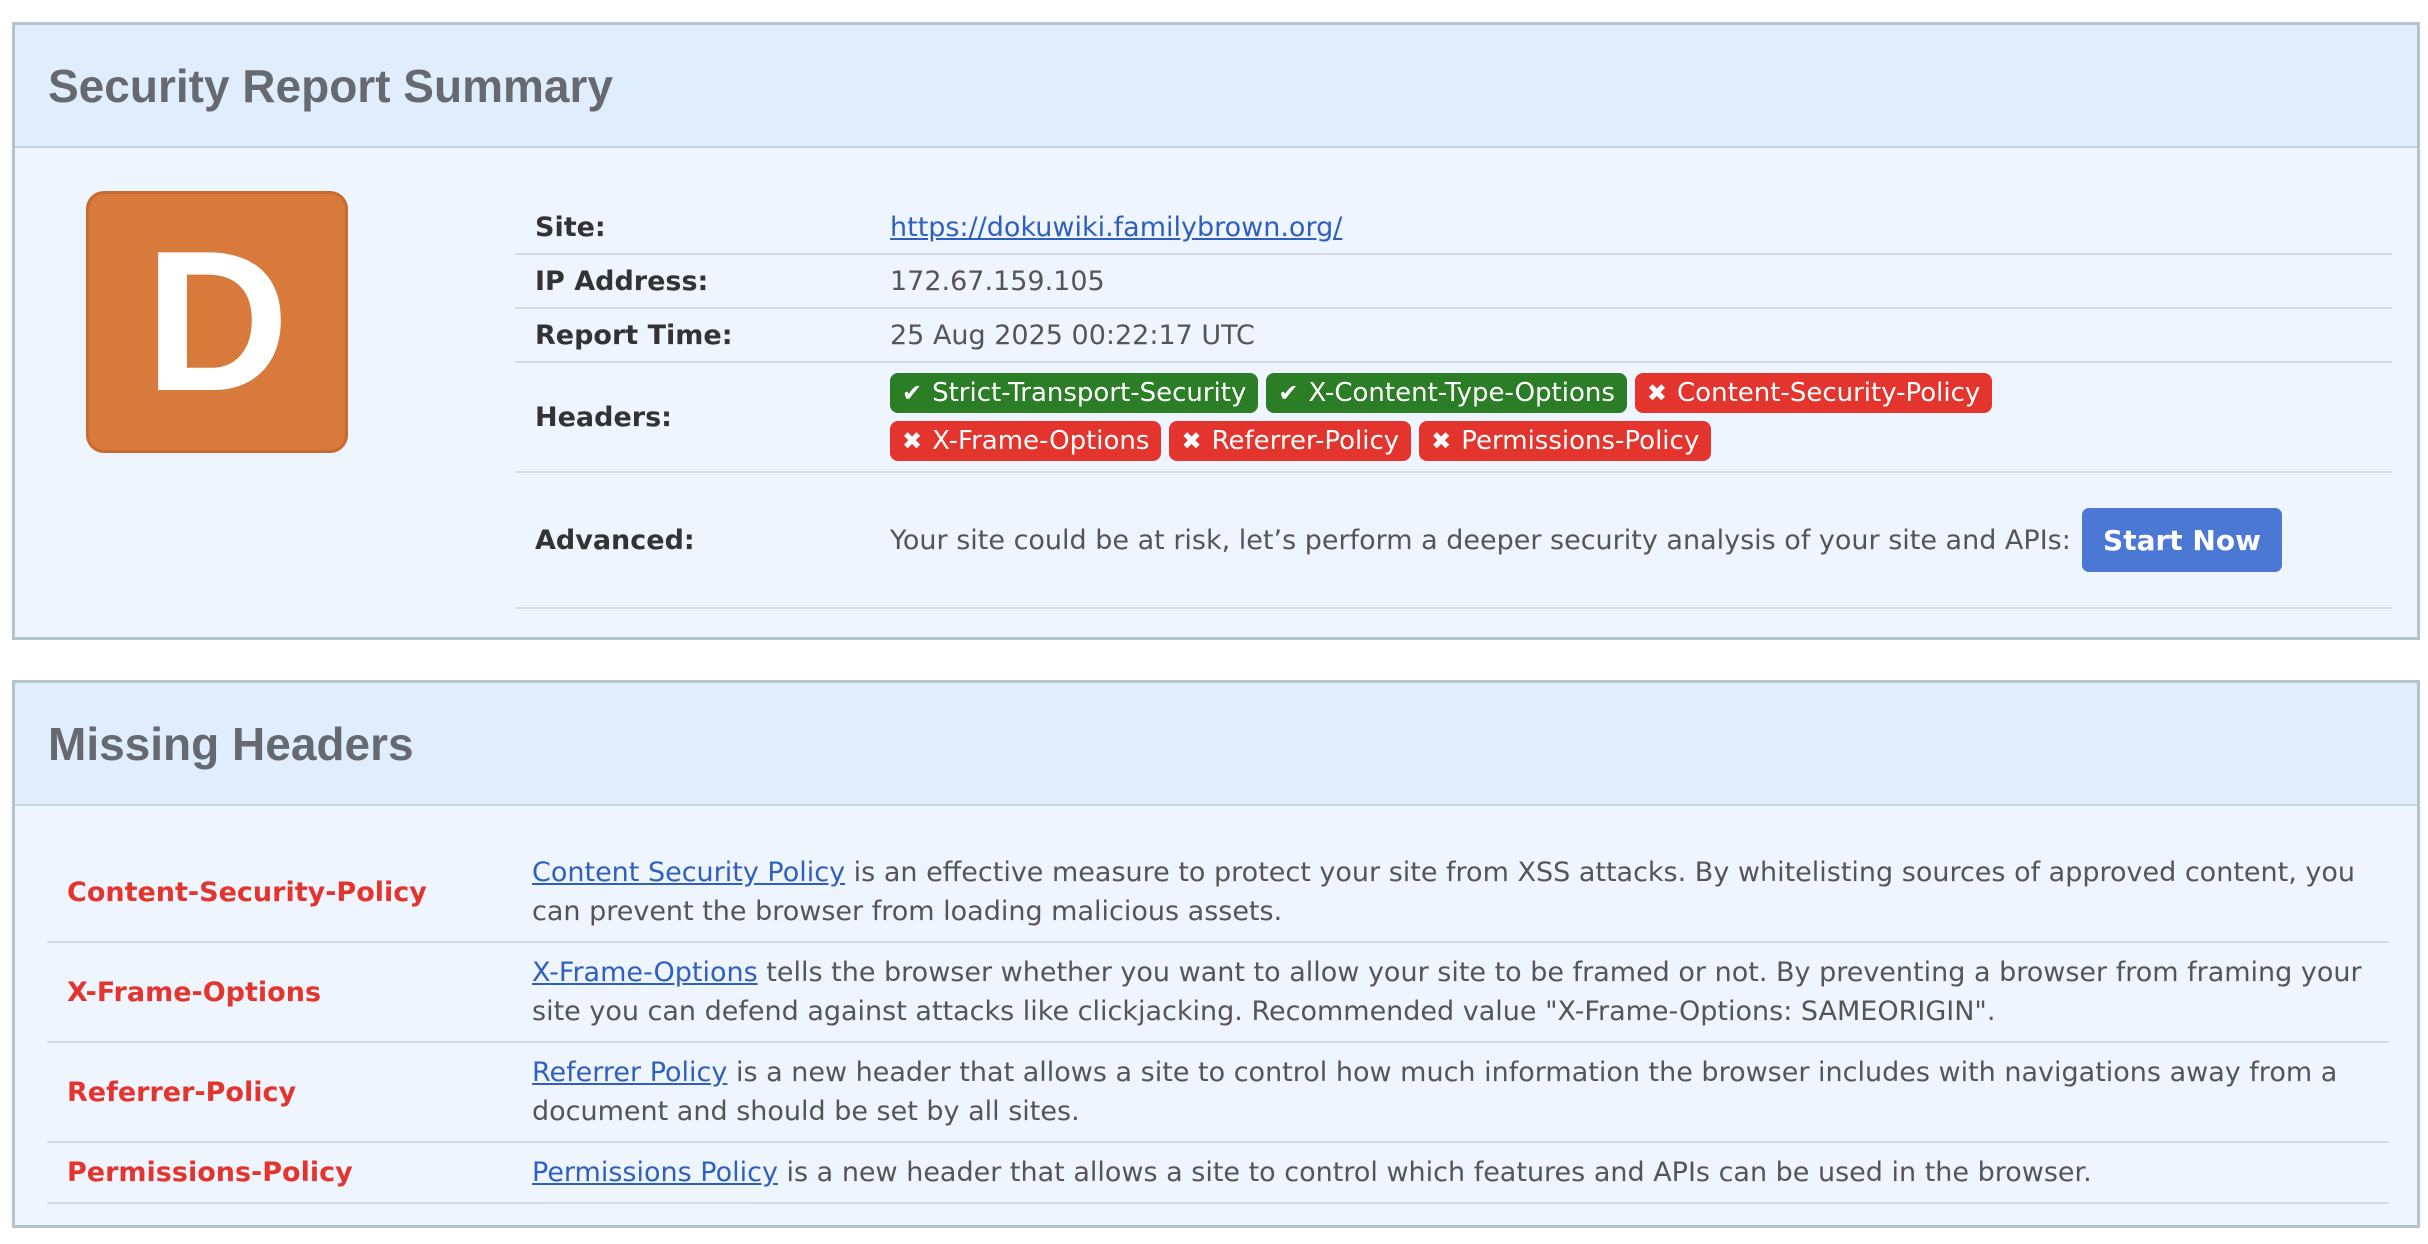 The height and width of the screenshot is (1244, 2428). What do you see at coordinates (997, 281) in the screenshot?
I see `ip-value: 172.67.159.105` at bounding box center [997, 281].